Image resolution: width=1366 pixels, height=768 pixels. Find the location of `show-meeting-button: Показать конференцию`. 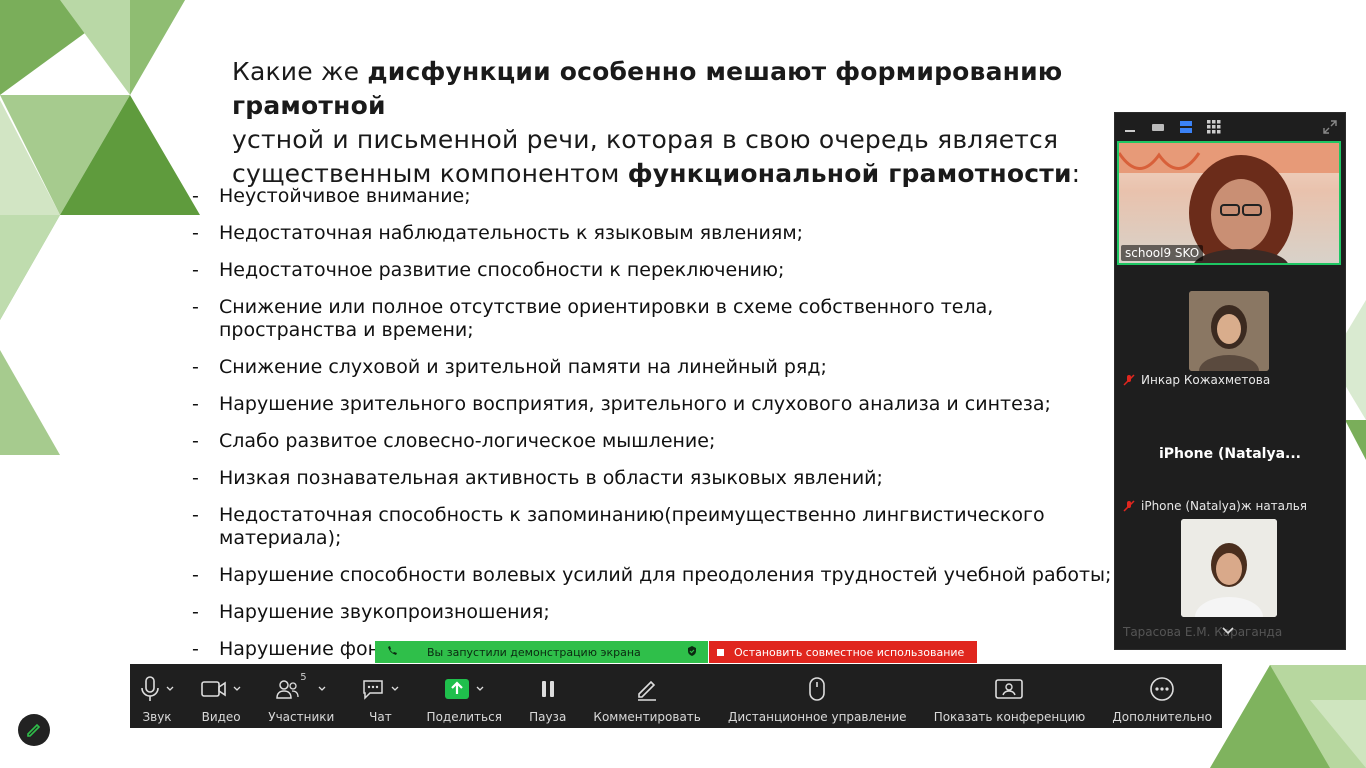

show-meeting-button: Показать конференцию is located at coordinates (1009, 696).